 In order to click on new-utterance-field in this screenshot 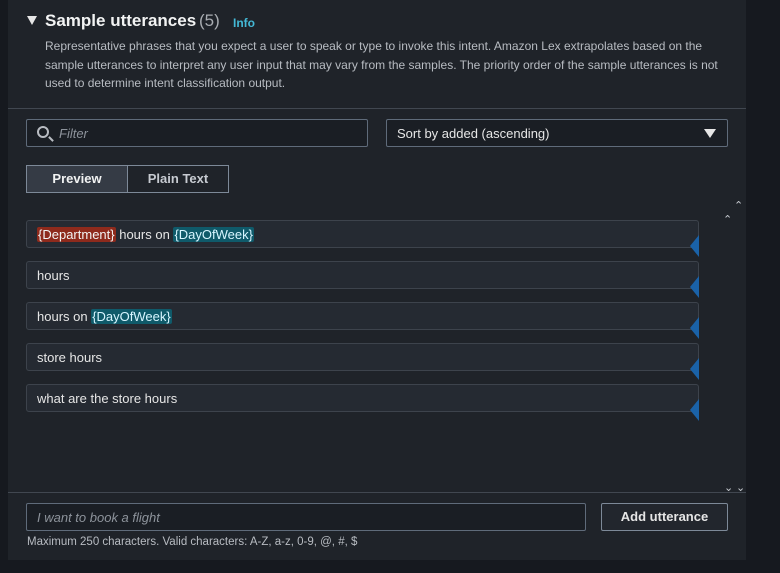, I will do `click(306, 517)`.